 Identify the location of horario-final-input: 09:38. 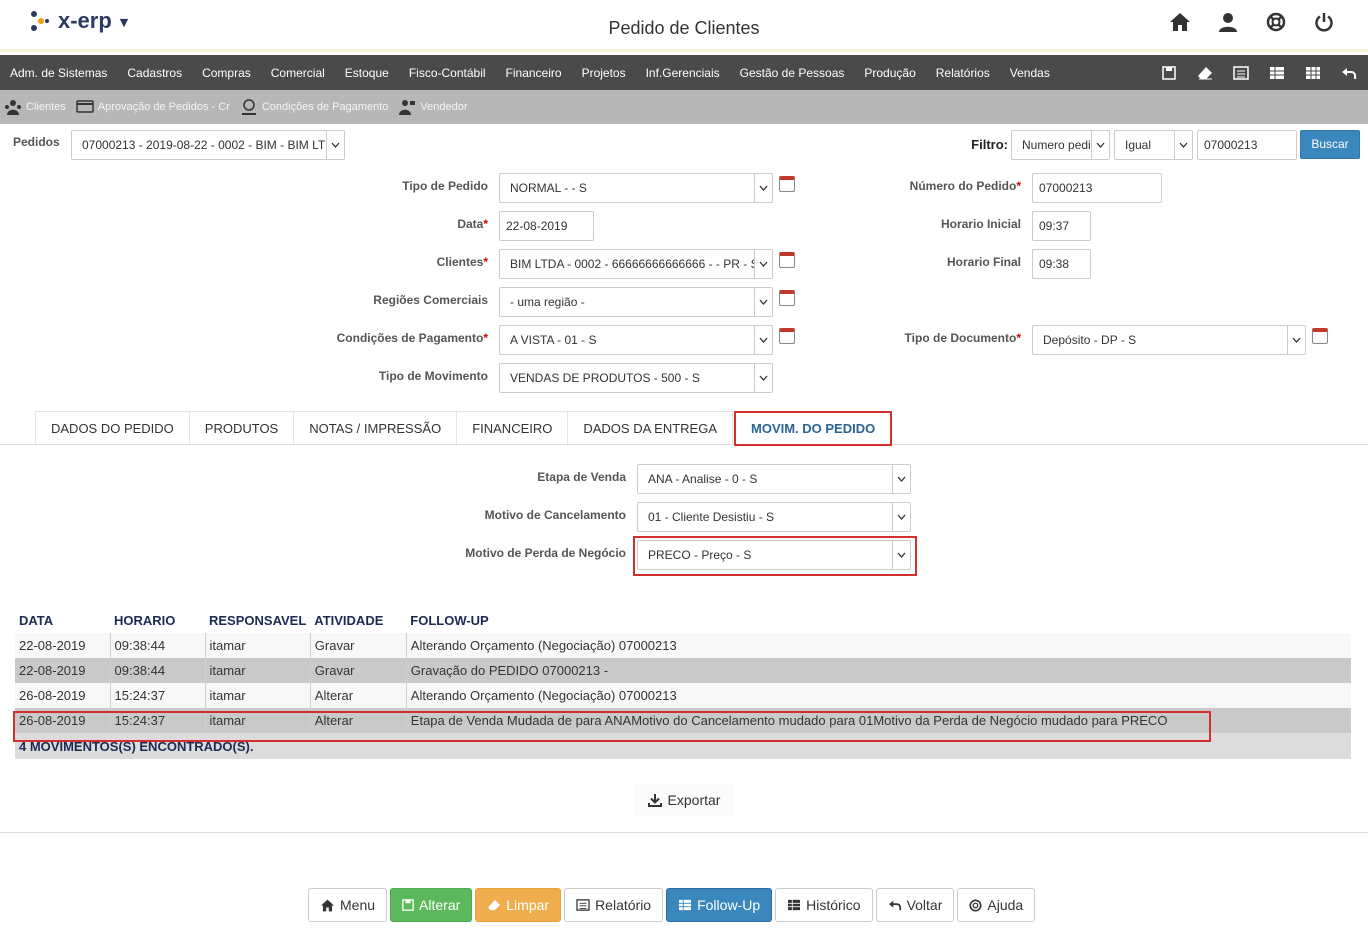
(1061, 264).